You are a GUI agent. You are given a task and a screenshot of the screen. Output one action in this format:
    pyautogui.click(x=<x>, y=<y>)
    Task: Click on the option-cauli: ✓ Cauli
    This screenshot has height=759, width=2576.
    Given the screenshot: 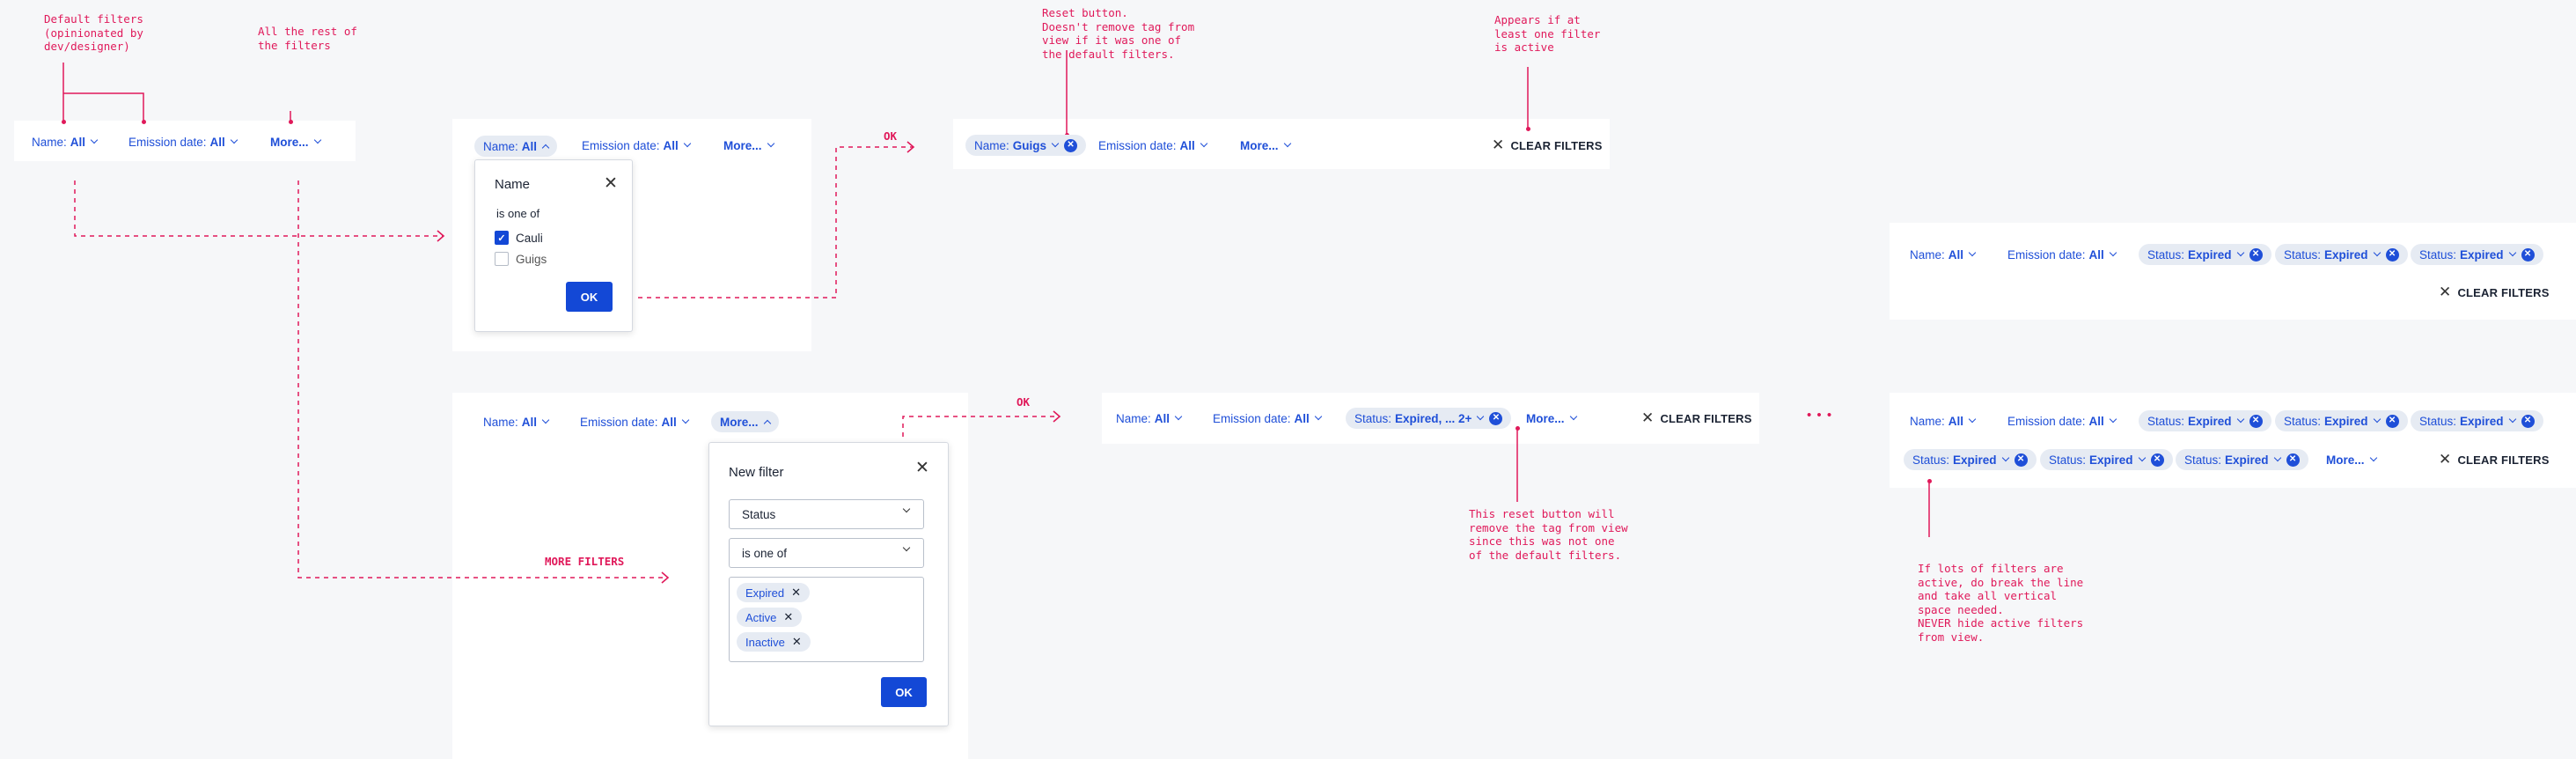 What is the action you would take?
    pyautogui.click(x=519, y=238)
    